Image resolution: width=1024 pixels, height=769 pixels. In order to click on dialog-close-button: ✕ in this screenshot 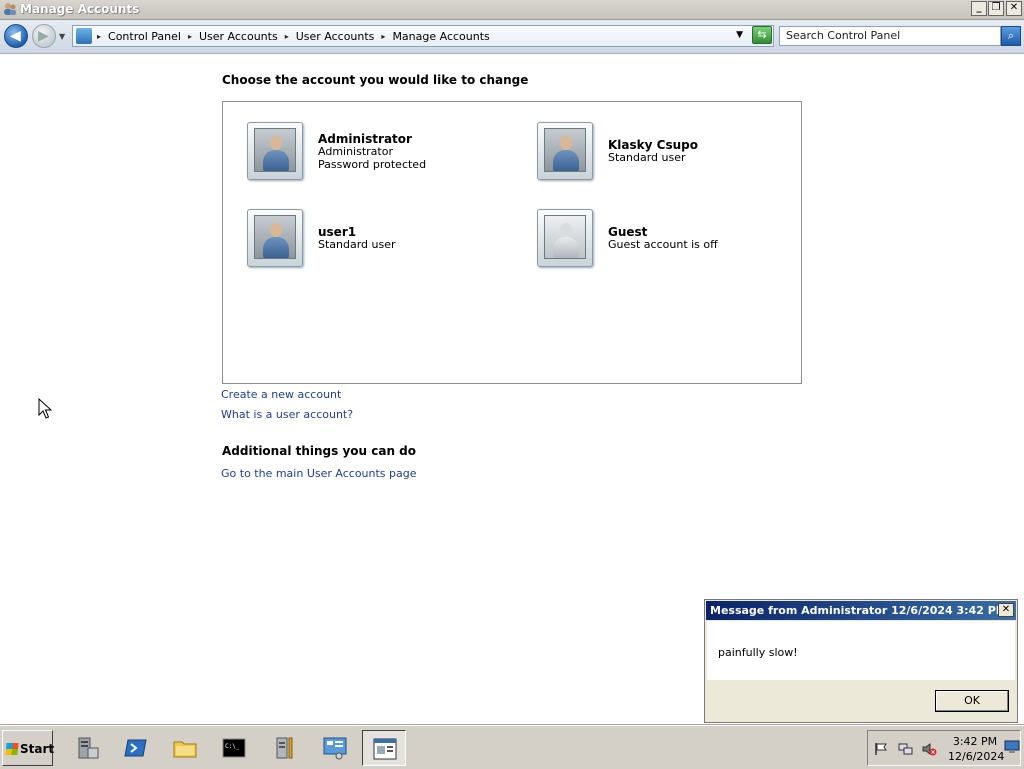, I will do `click(1006, 610)`.